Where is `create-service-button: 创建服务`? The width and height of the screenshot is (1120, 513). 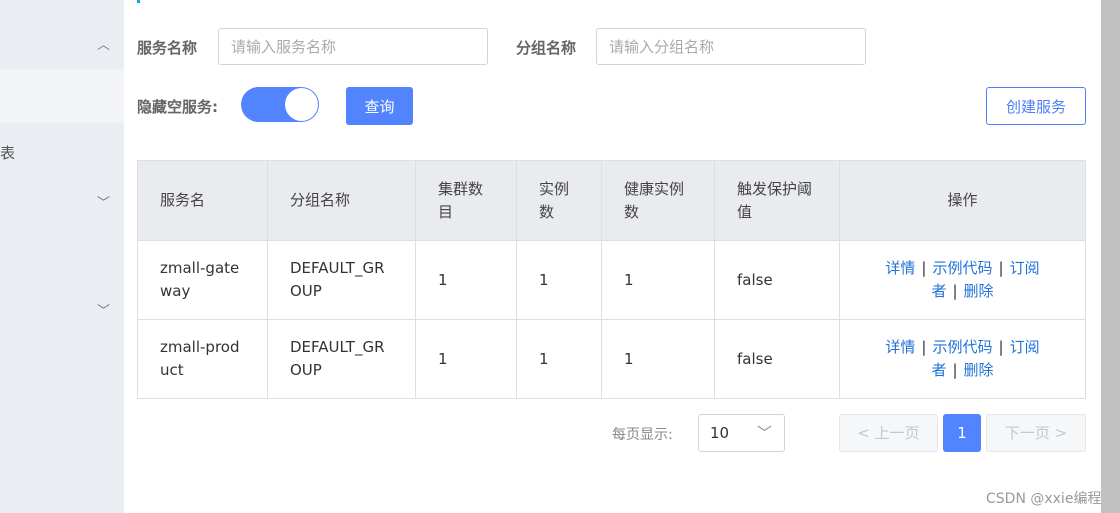 create-service-button: 创建服务 is located at coordinates (1036, 106).